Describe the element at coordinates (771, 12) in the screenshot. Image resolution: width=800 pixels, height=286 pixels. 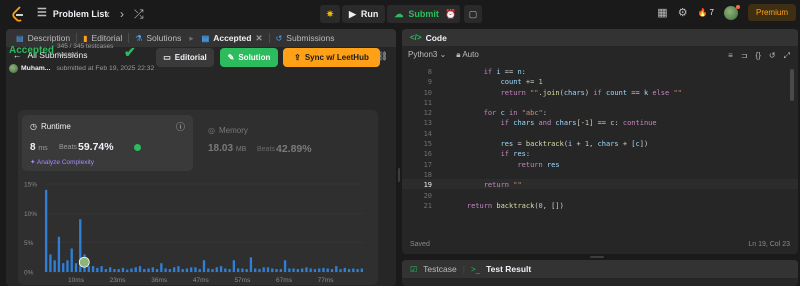
I see `premium-button: Premium` at that location.